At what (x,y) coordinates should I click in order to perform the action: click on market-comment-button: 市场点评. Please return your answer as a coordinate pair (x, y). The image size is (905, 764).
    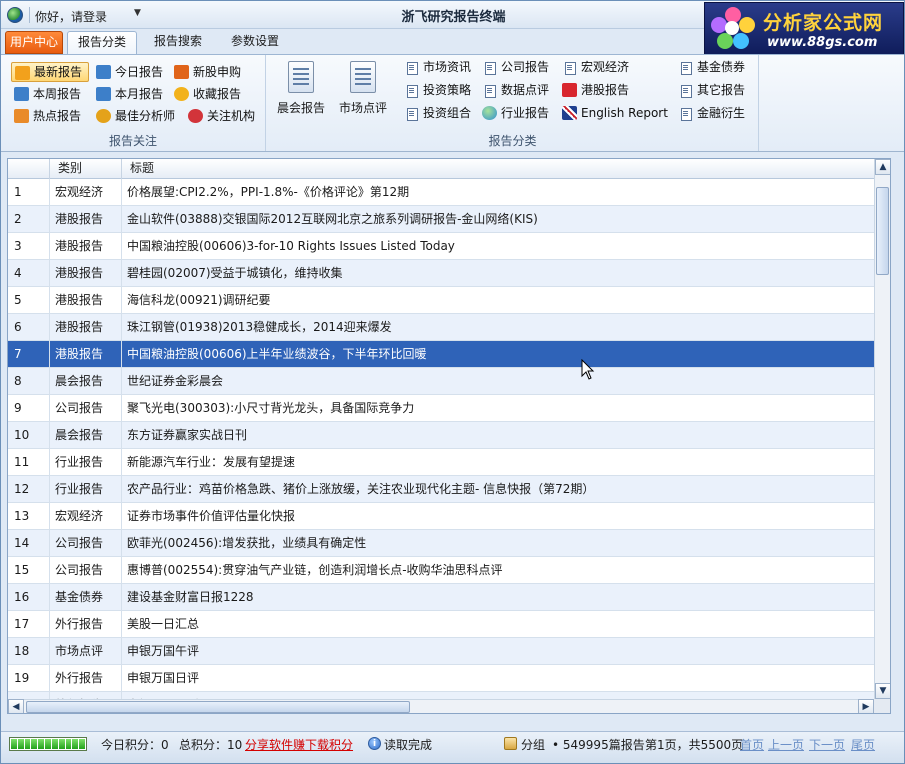
    Looking at the image, I should click on (363, 89).